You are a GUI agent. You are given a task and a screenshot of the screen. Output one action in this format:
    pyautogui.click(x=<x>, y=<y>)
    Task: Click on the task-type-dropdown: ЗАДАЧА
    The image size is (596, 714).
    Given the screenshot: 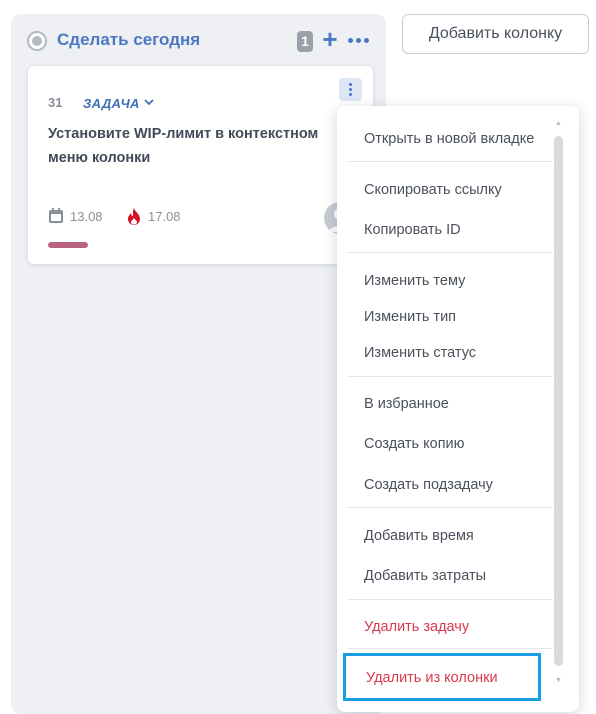 What is the action you would take?
    pyautogui.click(x=118, y=103)
    